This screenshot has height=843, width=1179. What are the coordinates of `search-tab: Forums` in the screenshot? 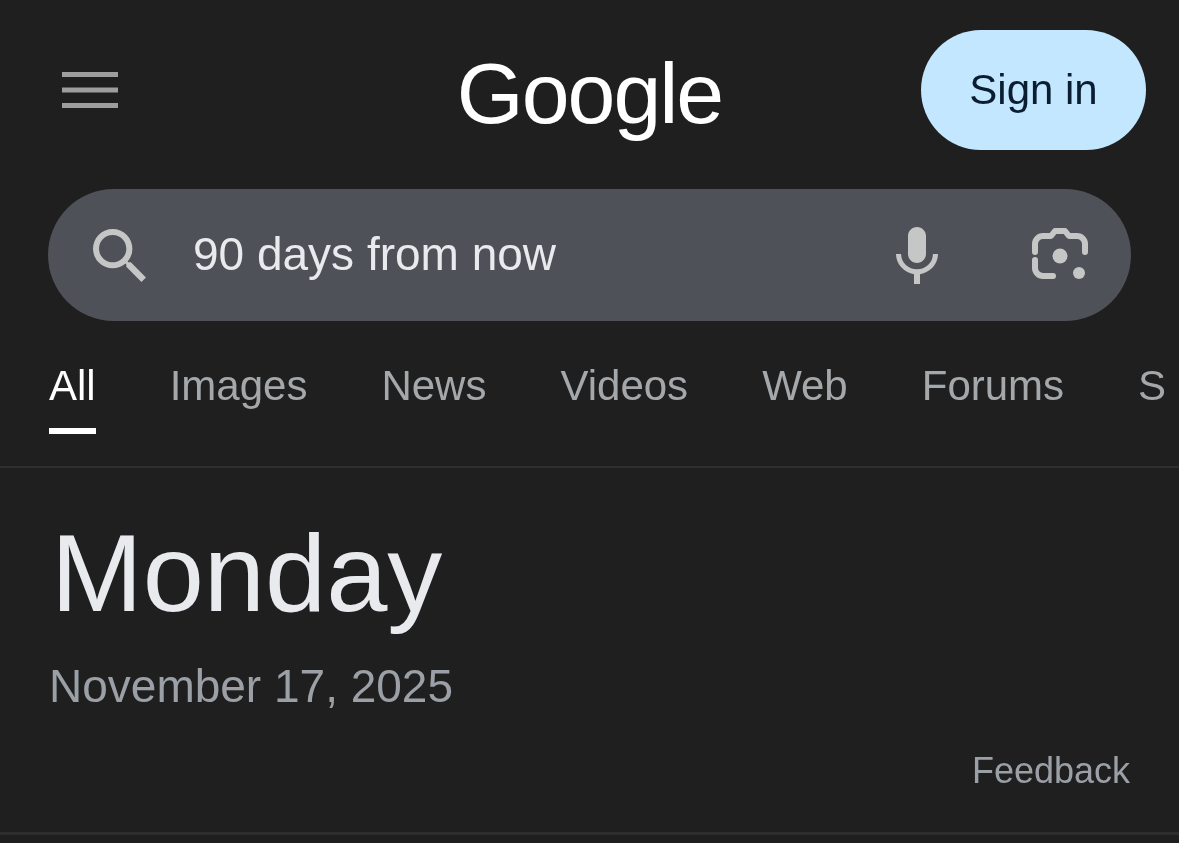 It's located at (993, 398).